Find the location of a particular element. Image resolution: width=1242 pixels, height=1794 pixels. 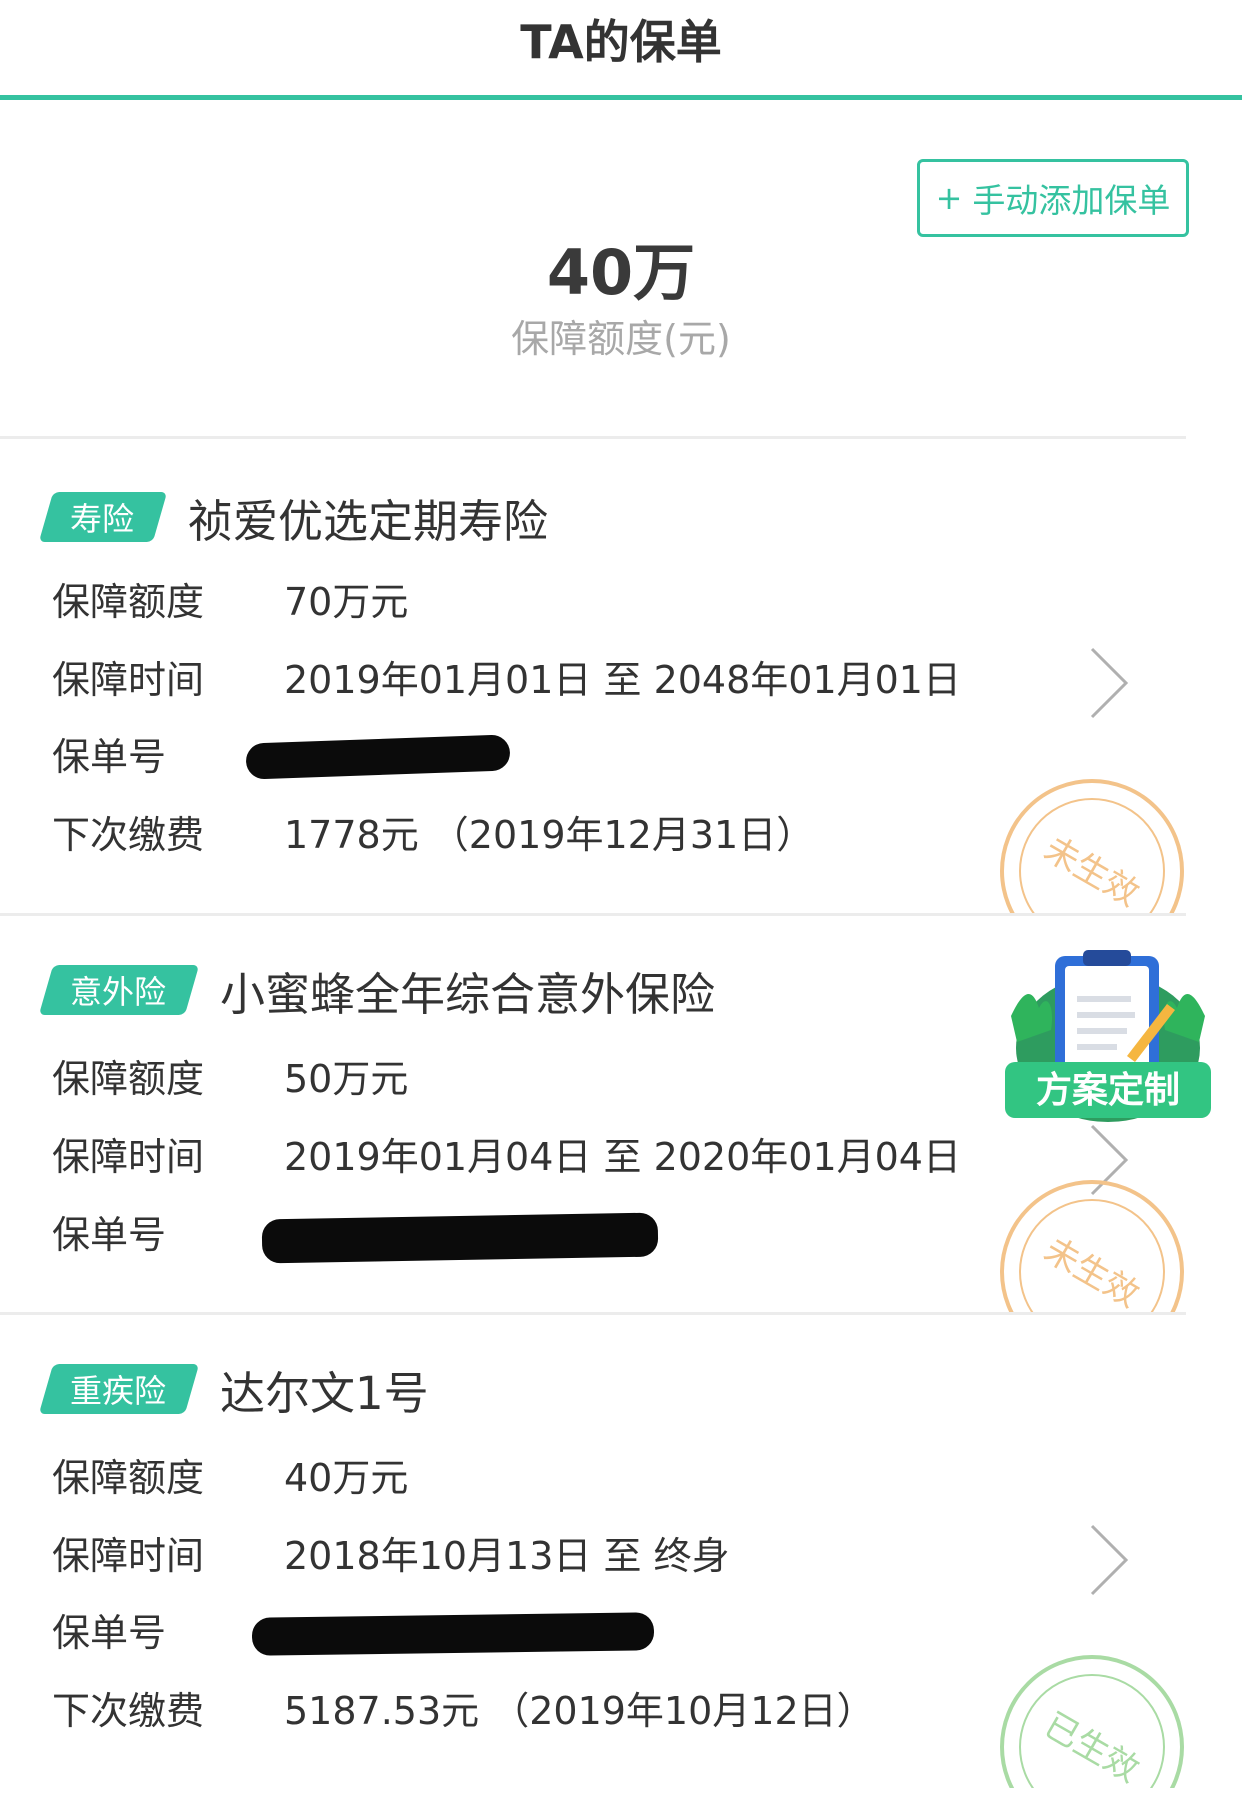

coverage-row: 保障额度 70万元 is located at coordinates (230, 598).